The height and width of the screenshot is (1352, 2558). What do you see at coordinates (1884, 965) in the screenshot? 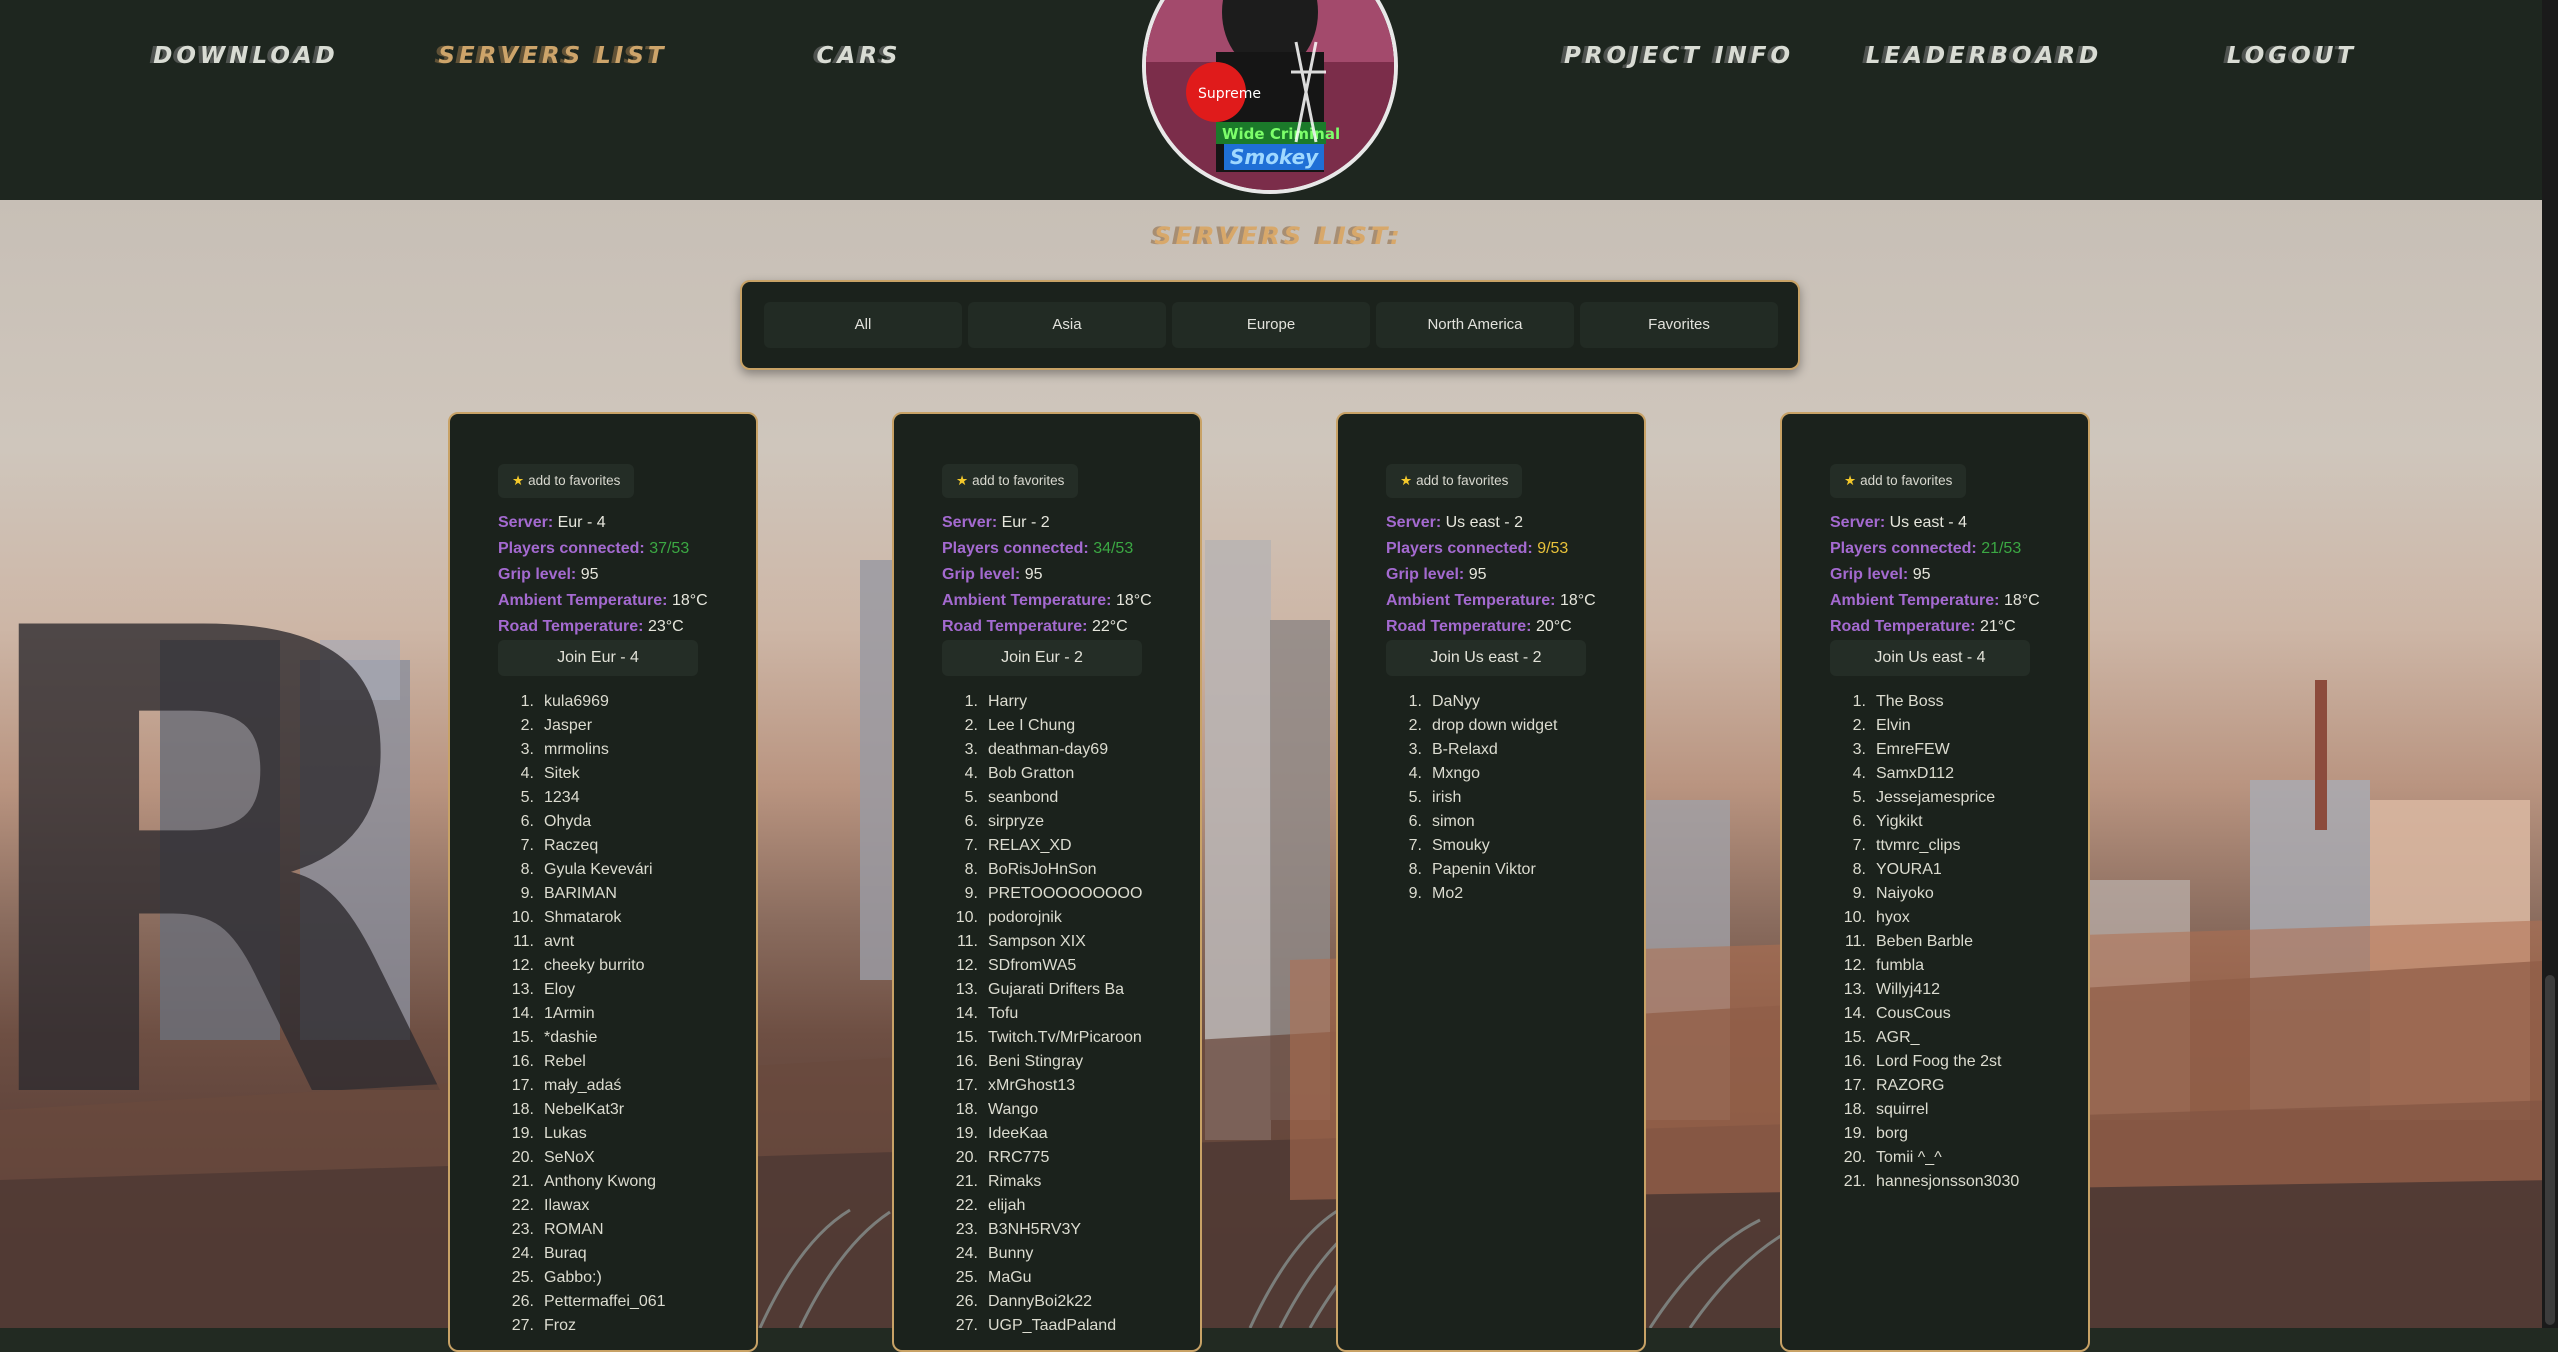
I see `player-list-item: 12. fumbla` at bounding box center [1884, 965].